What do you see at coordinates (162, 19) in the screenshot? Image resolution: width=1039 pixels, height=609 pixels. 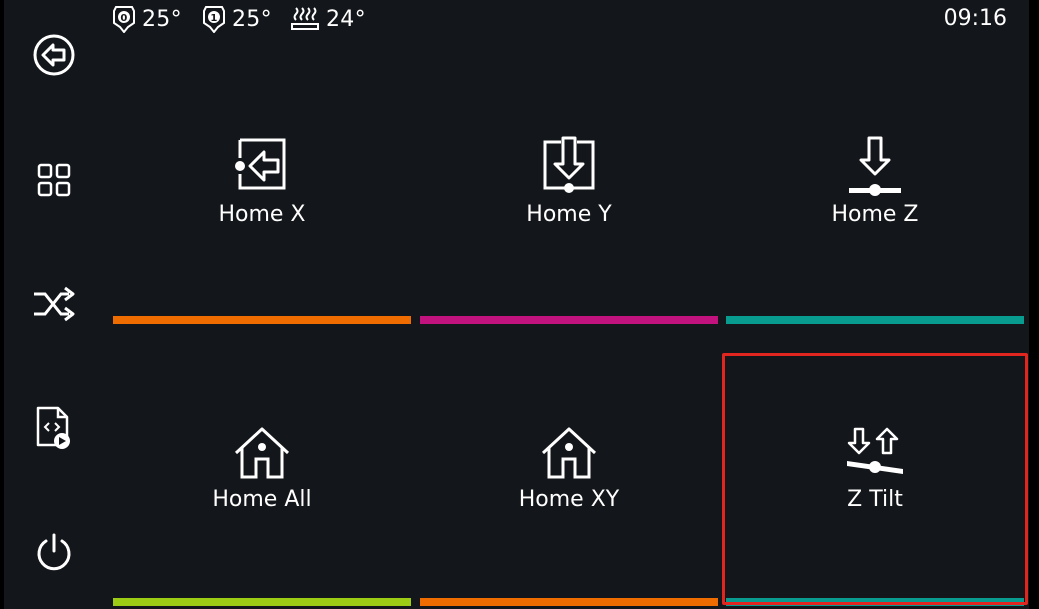 I see `extruder0-temp-value: 25°` at bounding box center [162, 19].